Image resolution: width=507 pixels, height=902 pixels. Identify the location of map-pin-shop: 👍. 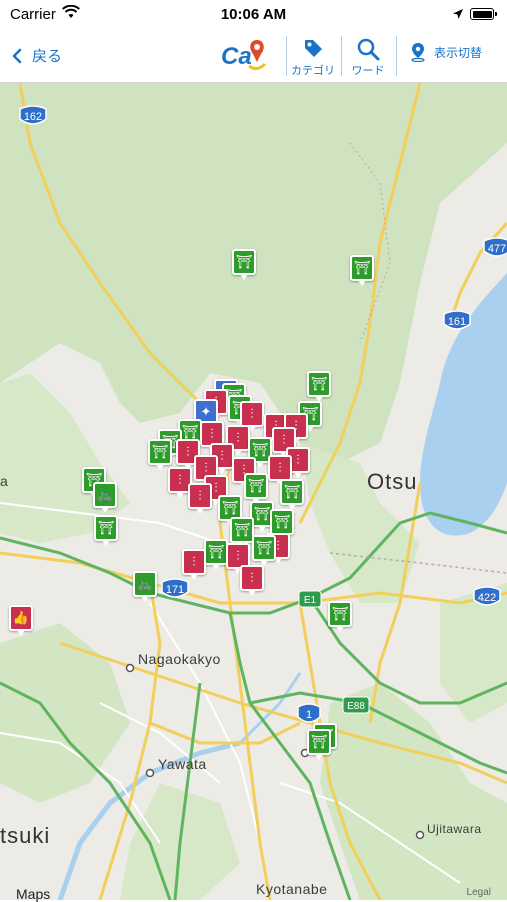
(21, 618).